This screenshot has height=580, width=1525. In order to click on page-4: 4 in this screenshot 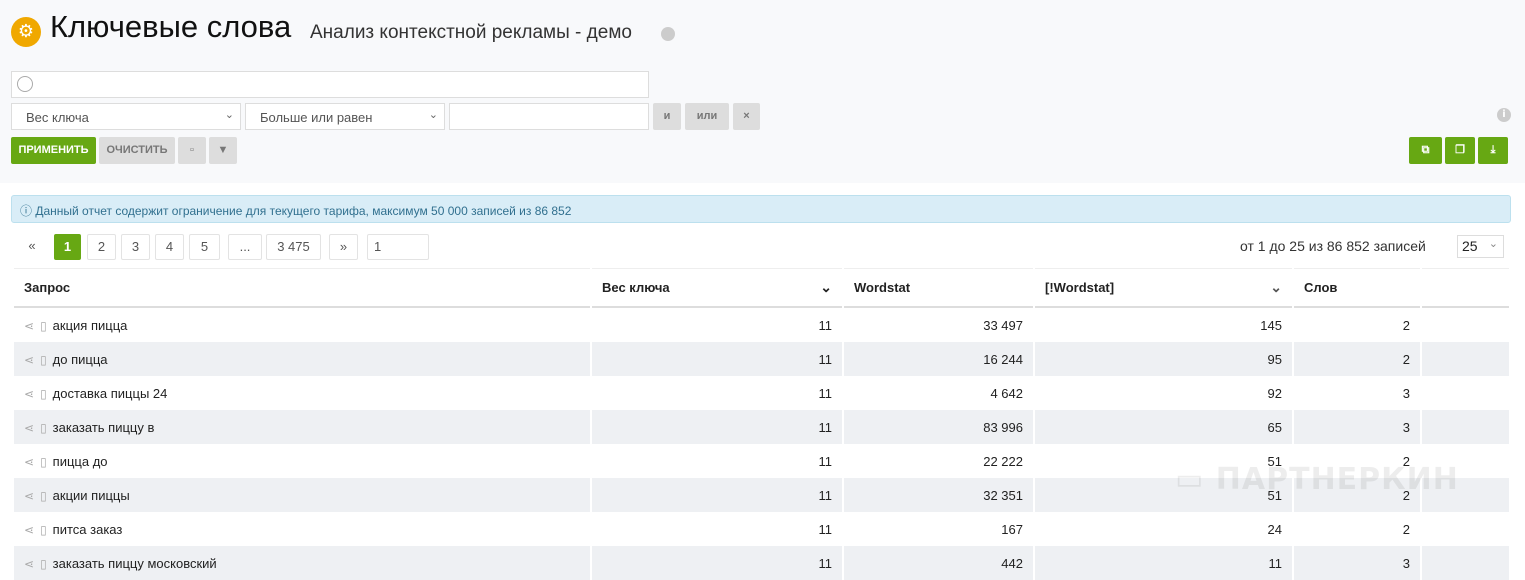, I will do `click(169, 247)`.